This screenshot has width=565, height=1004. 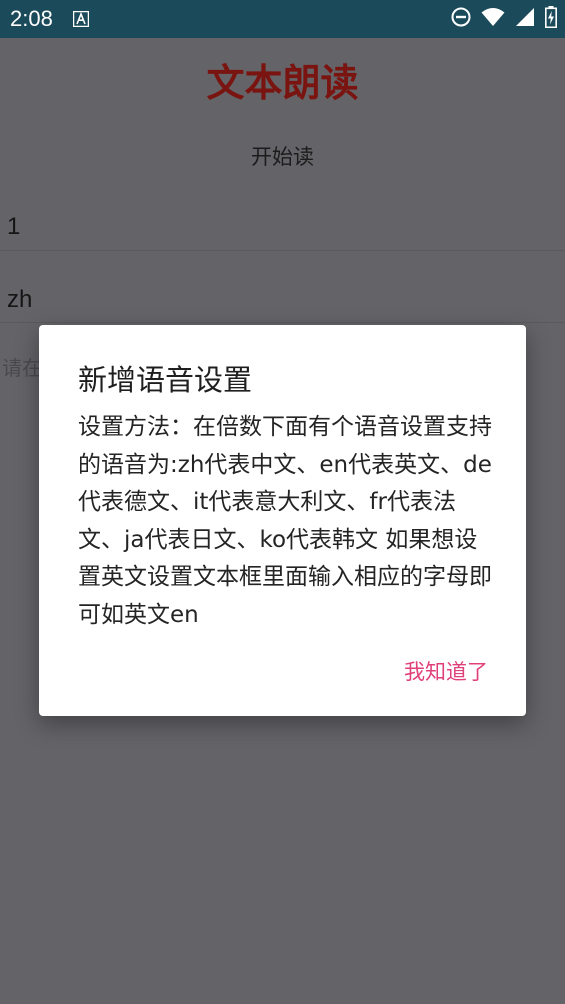 What do you see at coordinates (31, 18) in the screenshot?
I see `status-time: 2:08` at bounding box center [31, 18].